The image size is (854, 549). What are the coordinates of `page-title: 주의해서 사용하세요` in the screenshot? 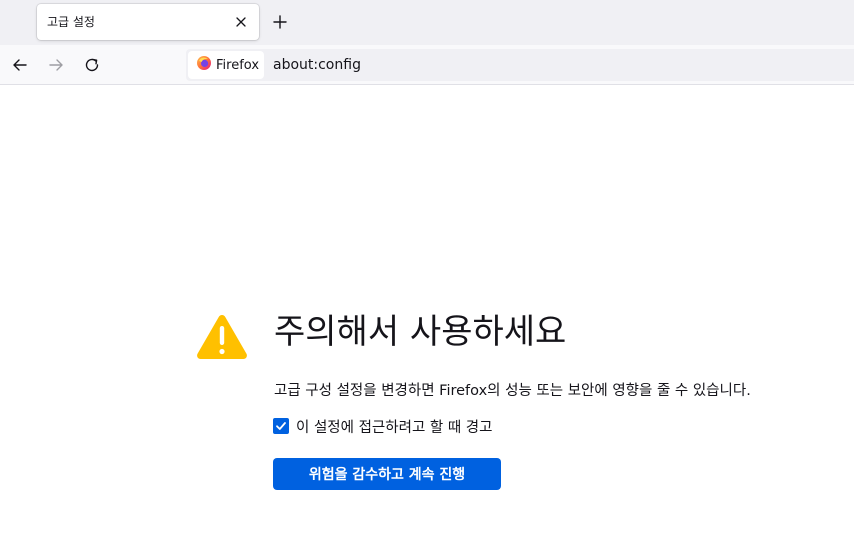 It's located at (420, 332).